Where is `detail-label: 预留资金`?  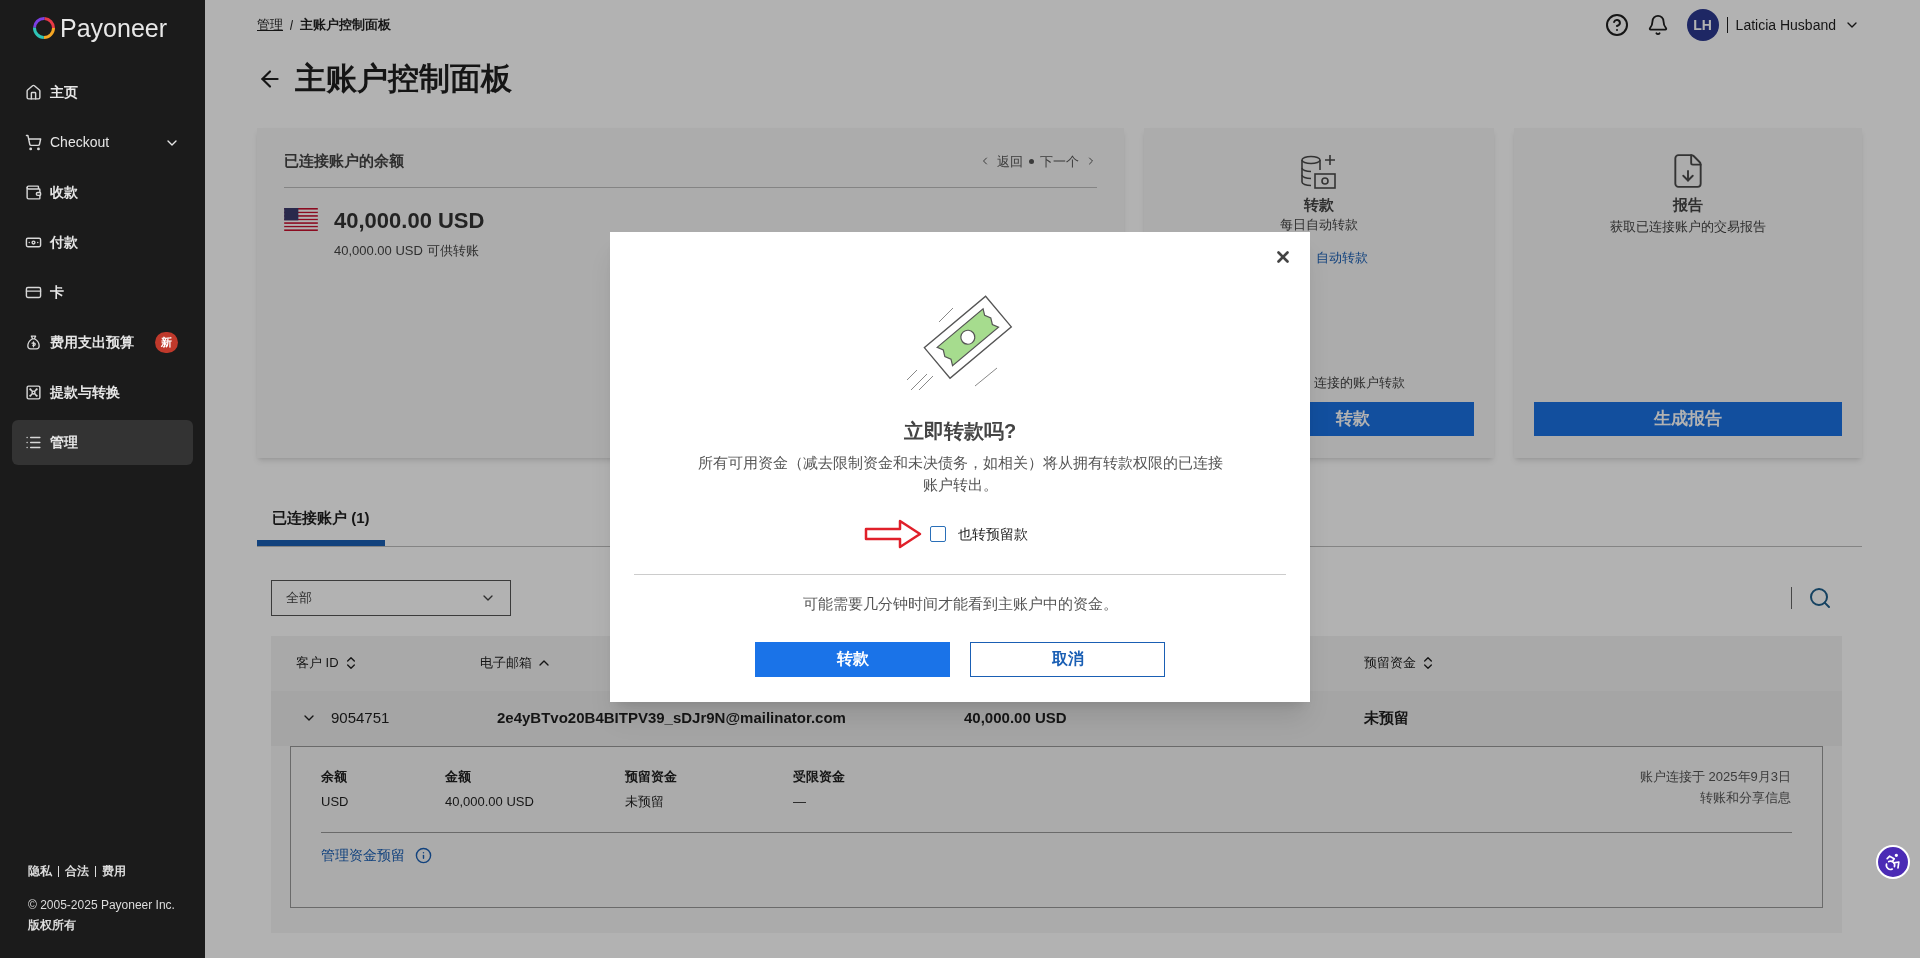
detail-label: 预留资金 is located at coordinates (651, 776).